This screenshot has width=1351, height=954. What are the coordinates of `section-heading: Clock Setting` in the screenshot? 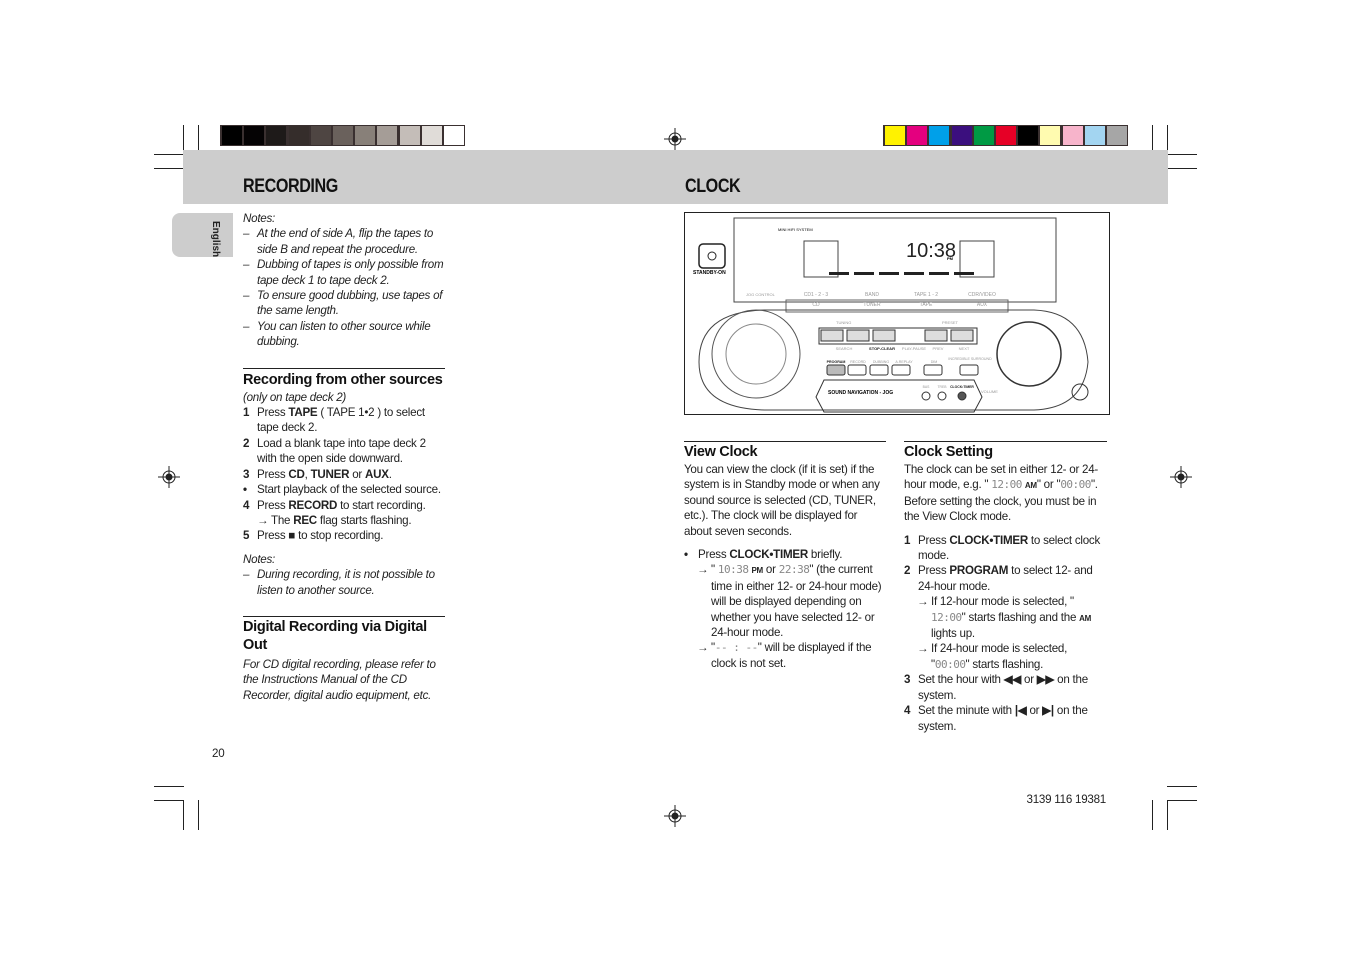 It's located at (948, 452).